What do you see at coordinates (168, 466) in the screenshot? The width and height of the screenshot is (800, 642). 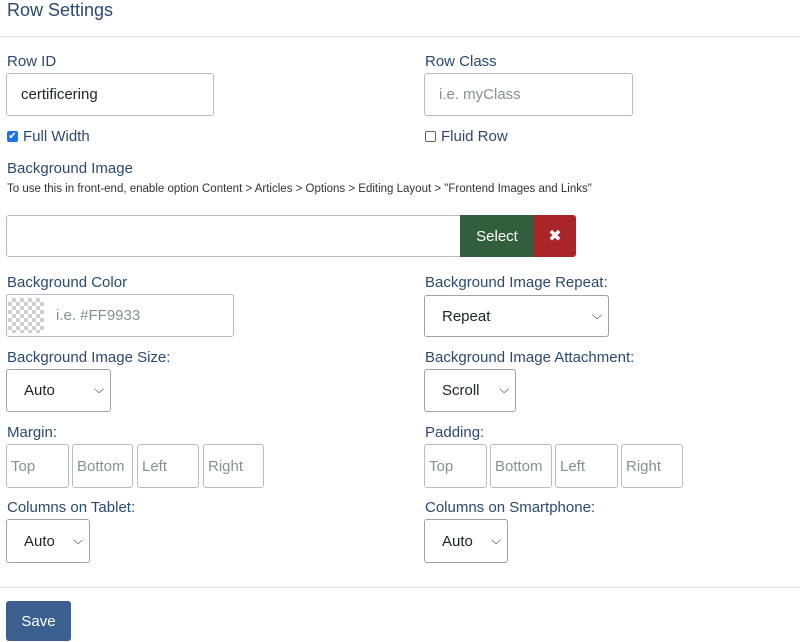 I see `margin-left-input: Left` at bounding box center [168, 466].